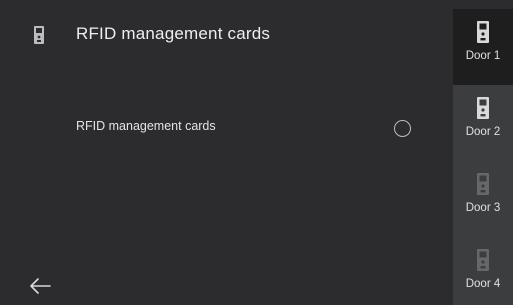 This screenshot has width=513, height=305. What do you see at coordinates (483, 199) in the screenshot?
I see `tab-door-3: Door 3` at bounding box center [483, 199].